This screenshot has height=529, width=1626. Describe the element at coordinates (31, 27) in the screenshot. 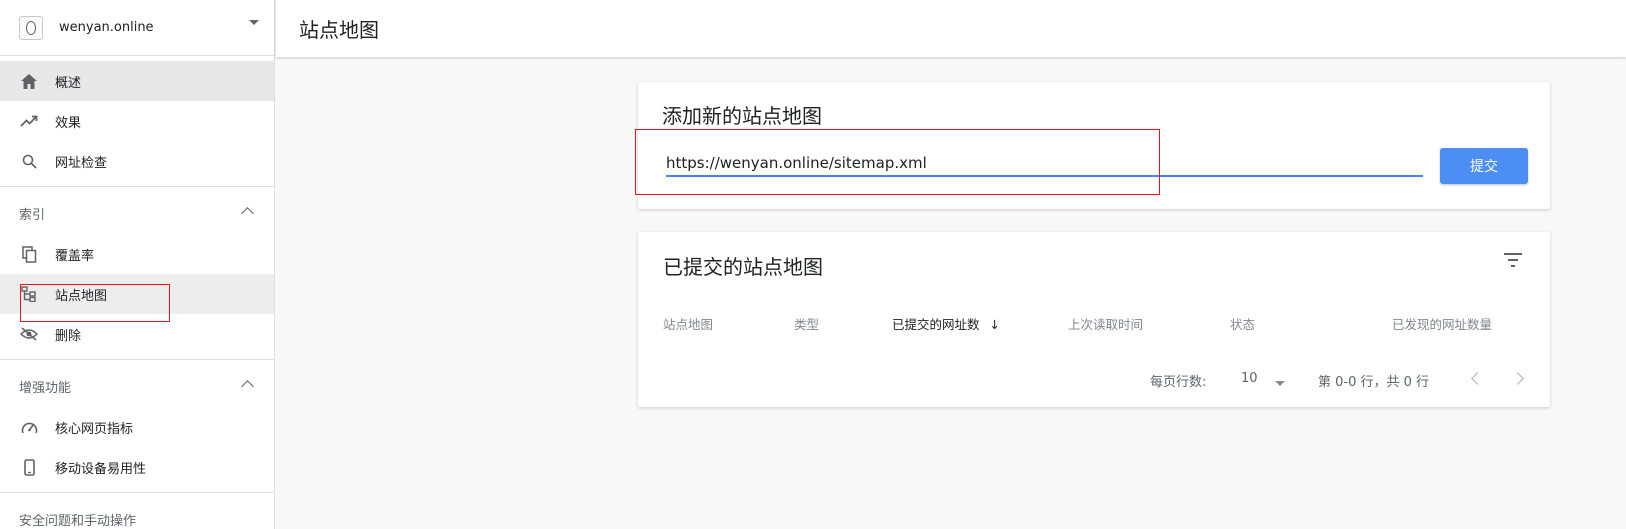

I see `property-favicon` at that location.